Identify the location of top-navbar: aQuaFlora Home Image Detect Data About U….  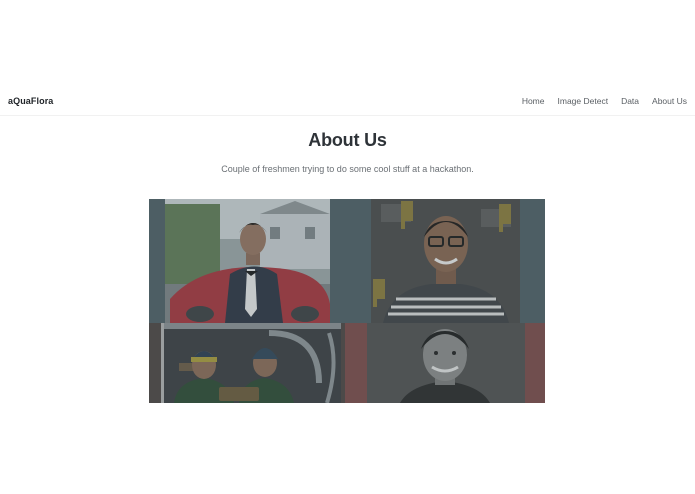
(347, 102).